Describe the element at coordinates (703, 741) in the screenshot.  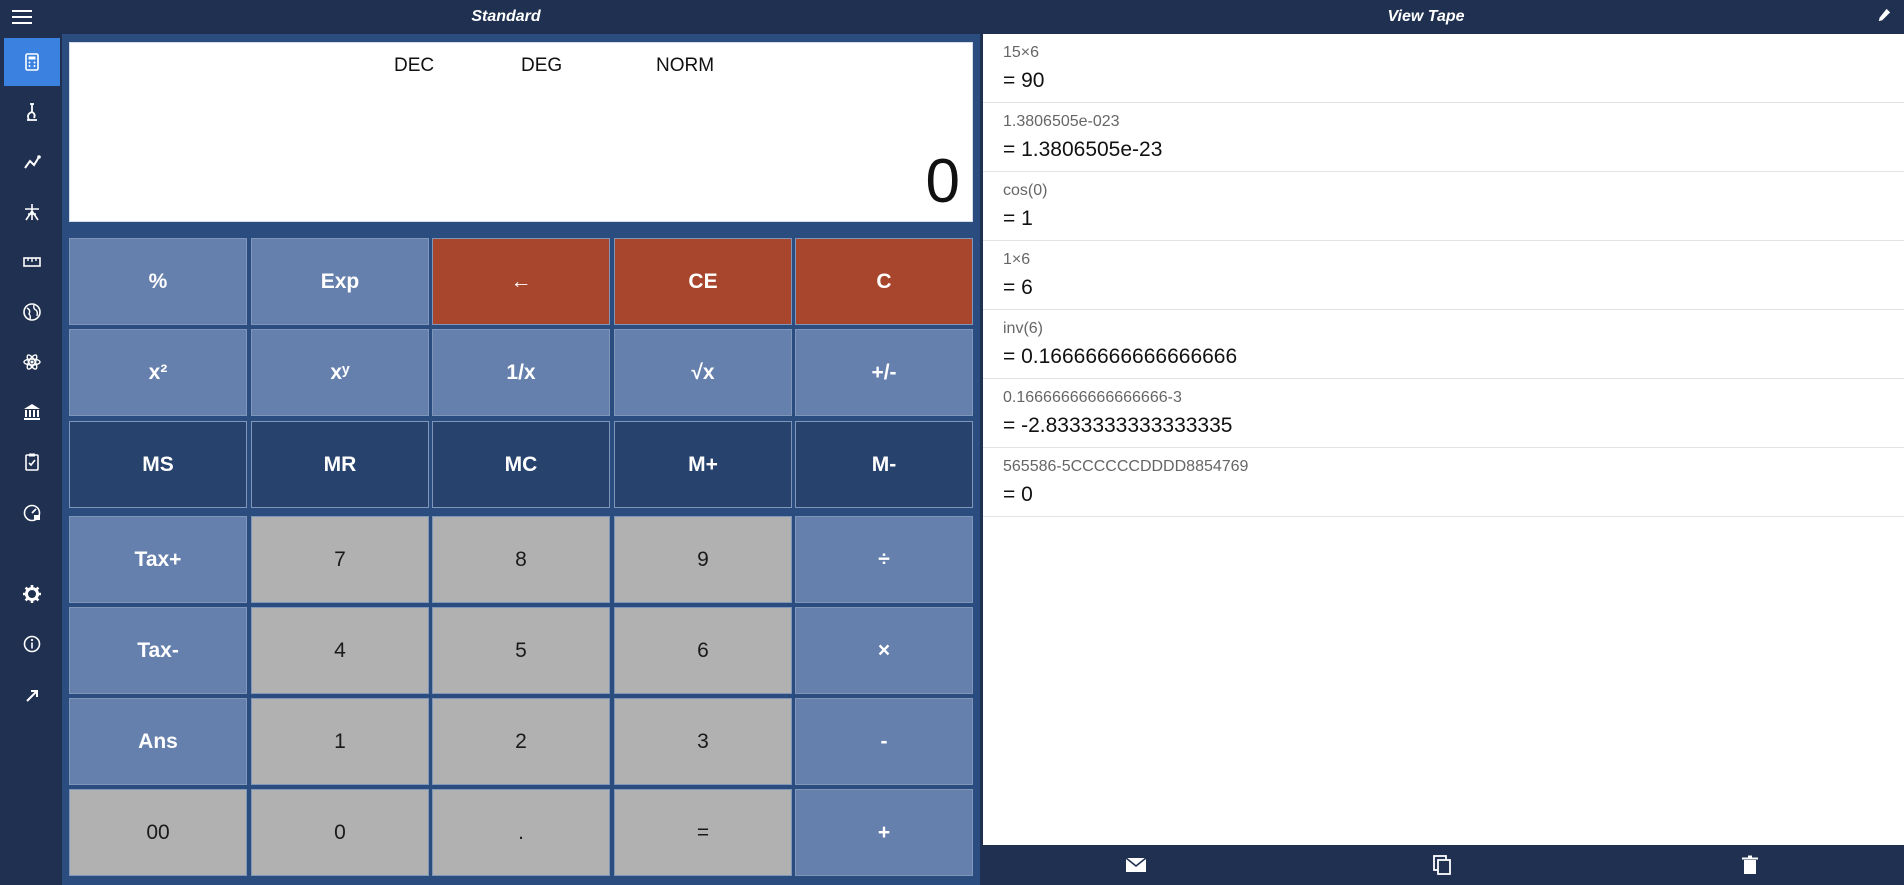
I see `digit-3-button: 3` at that location.